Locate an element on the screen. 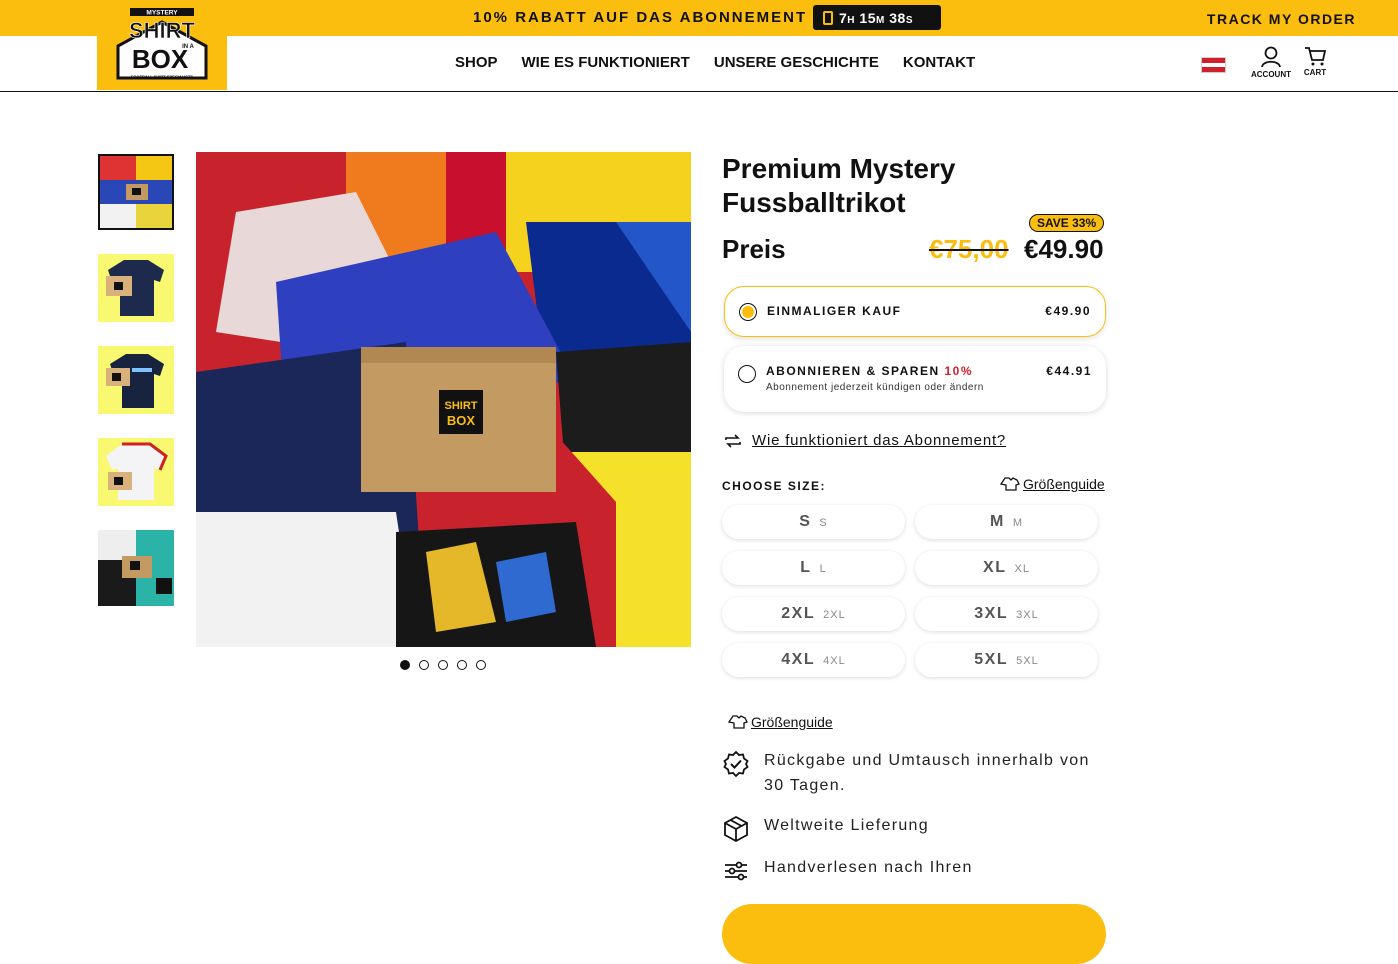  gallery-pagination is located at coordinates (443, 665).